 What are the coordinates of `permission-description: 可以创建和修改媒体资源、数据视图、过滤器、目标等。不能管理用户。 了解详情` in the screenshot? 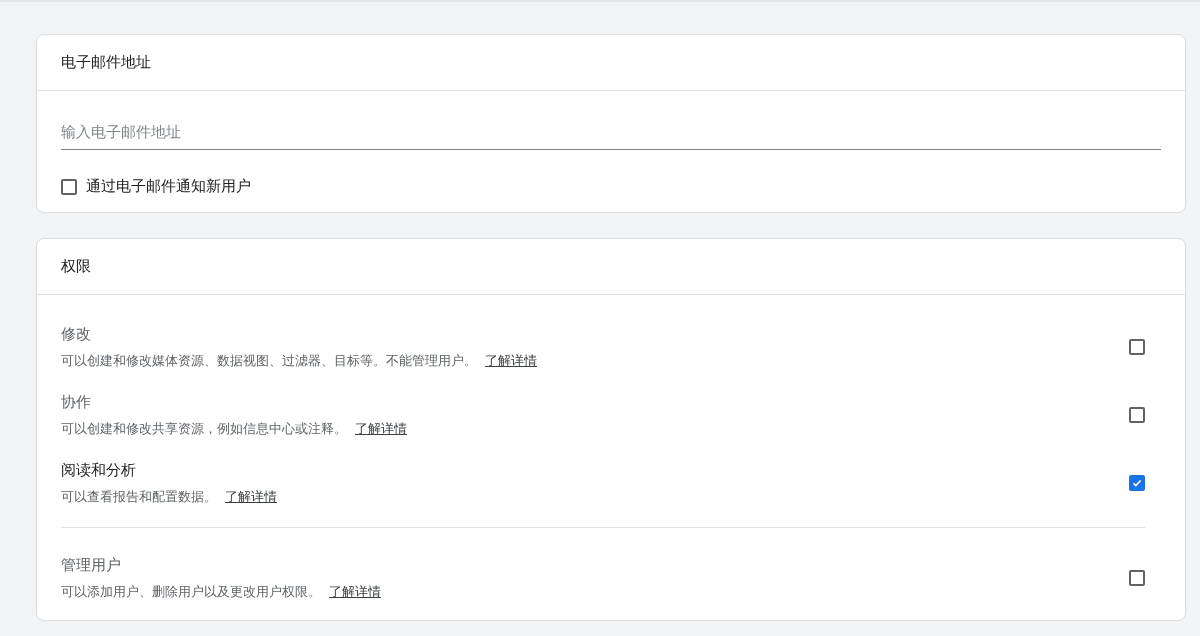 It's located at (299, 360).